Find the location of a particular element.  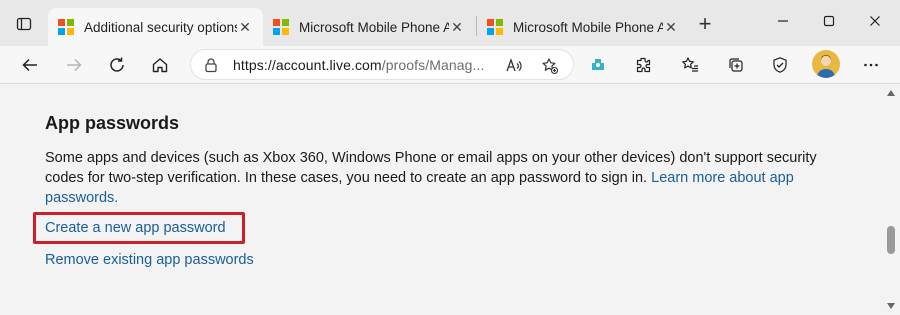

lock-icon is located at coordinates (211, 65).